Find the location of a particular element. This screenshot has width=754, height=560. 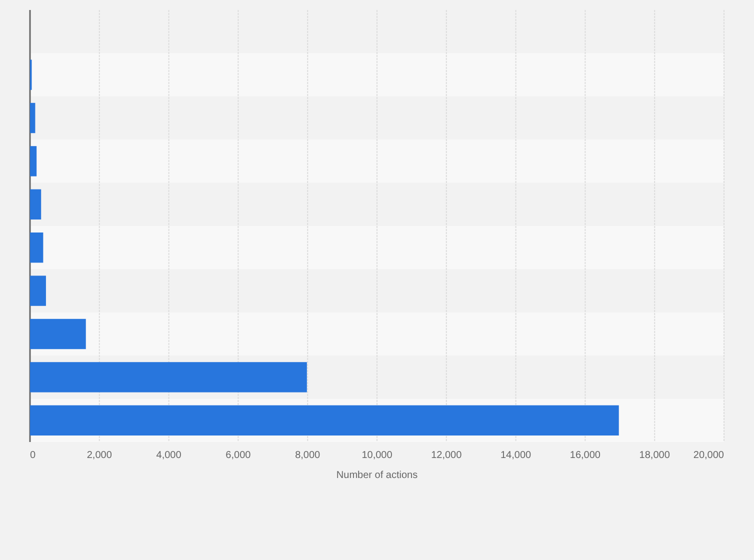

tick-label: 18,000 is located at coordinates (654, 455).